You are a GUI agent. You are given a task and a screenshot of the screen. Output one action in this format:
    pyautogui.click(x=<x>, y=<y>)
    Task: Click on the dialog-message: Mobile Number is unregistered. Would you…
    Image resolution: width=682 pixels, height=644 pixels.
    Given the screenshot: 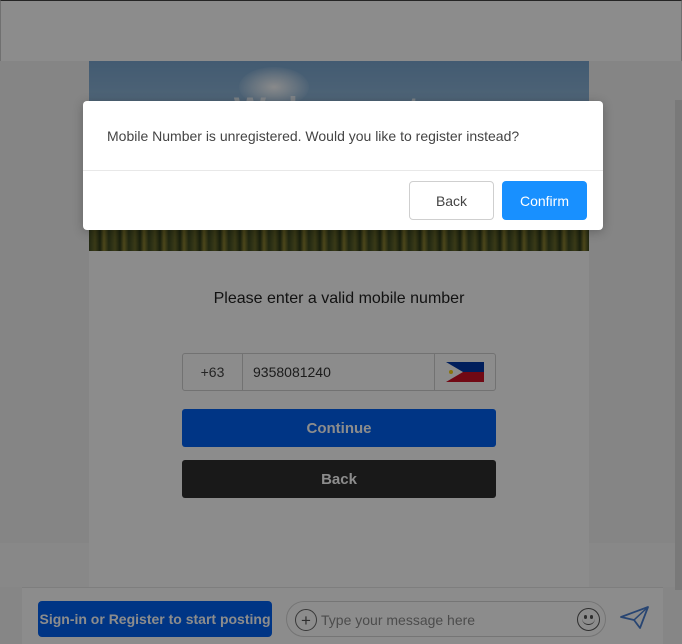 What is the action you would take?
    pyautogui.click(x=313, y=136)
    